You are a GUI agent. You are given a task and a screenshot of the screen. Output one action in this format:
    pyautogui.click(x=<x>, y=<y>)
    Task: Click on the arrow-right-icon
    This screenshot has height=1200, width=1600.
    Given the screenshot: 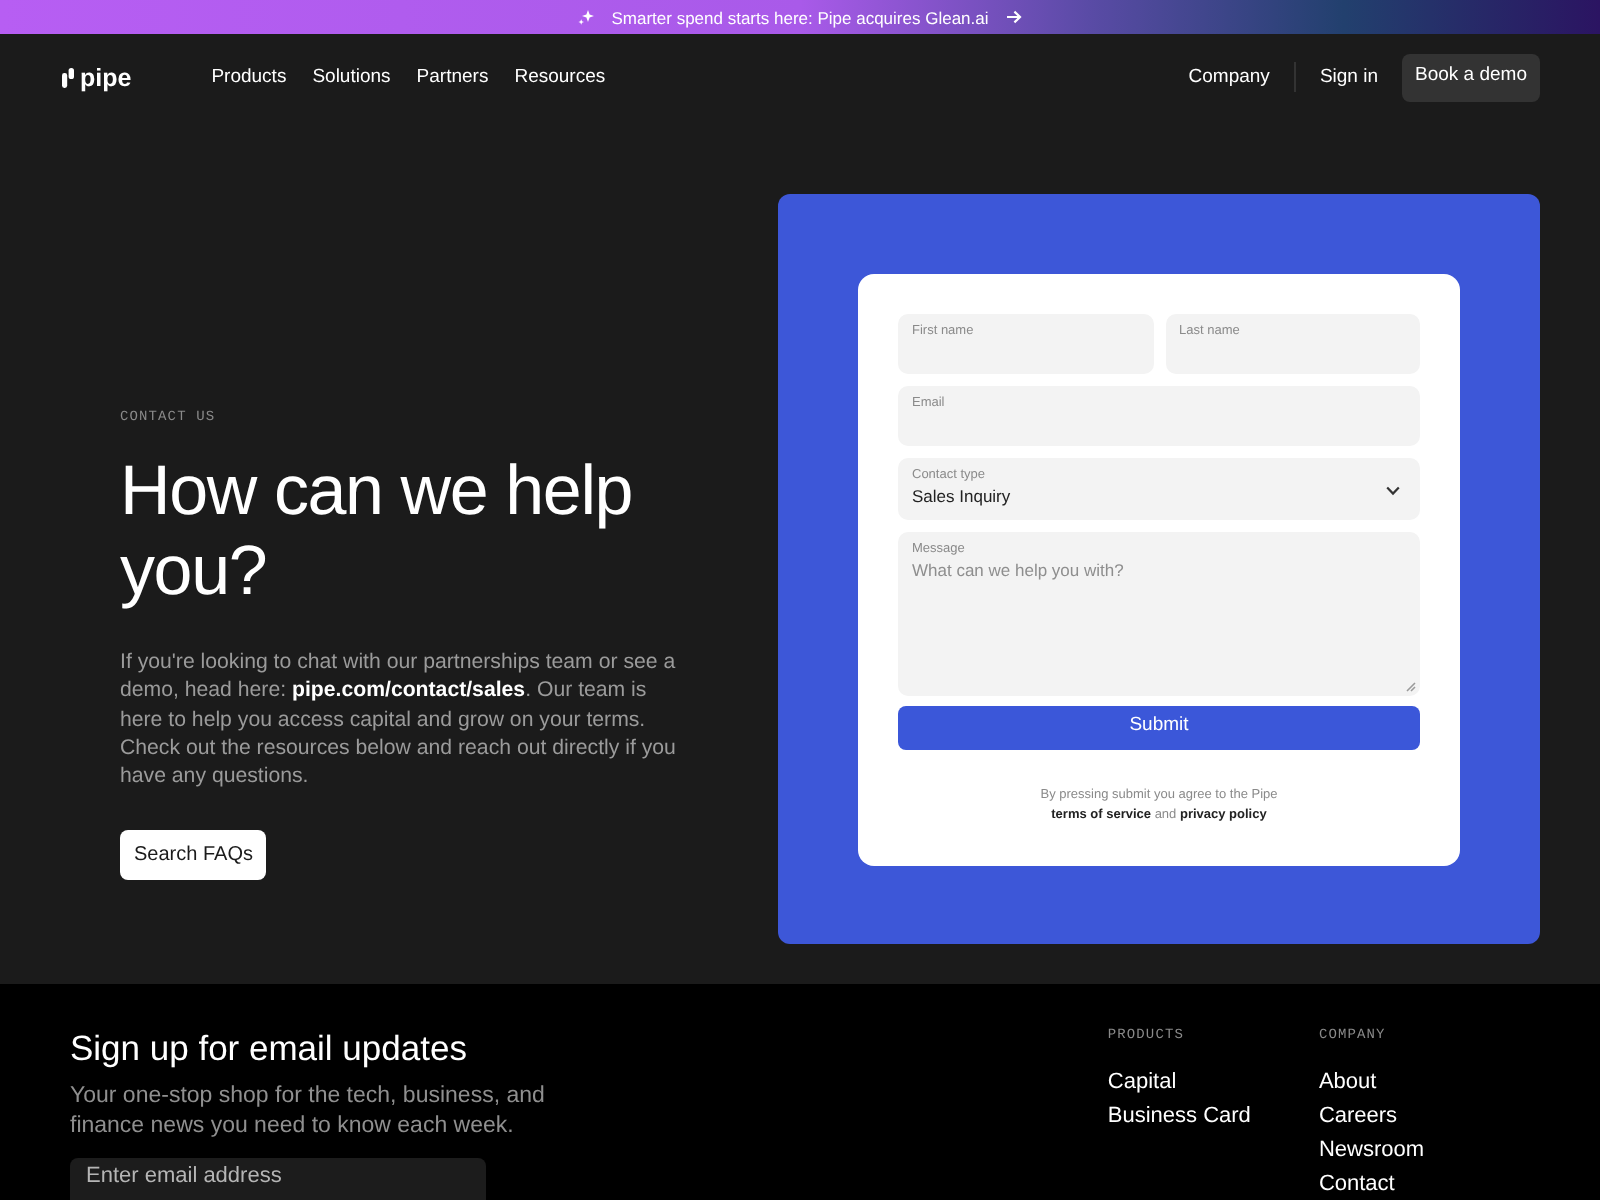 What is the action you would take?
    pyautogui.click(x=1014, y=17)
    